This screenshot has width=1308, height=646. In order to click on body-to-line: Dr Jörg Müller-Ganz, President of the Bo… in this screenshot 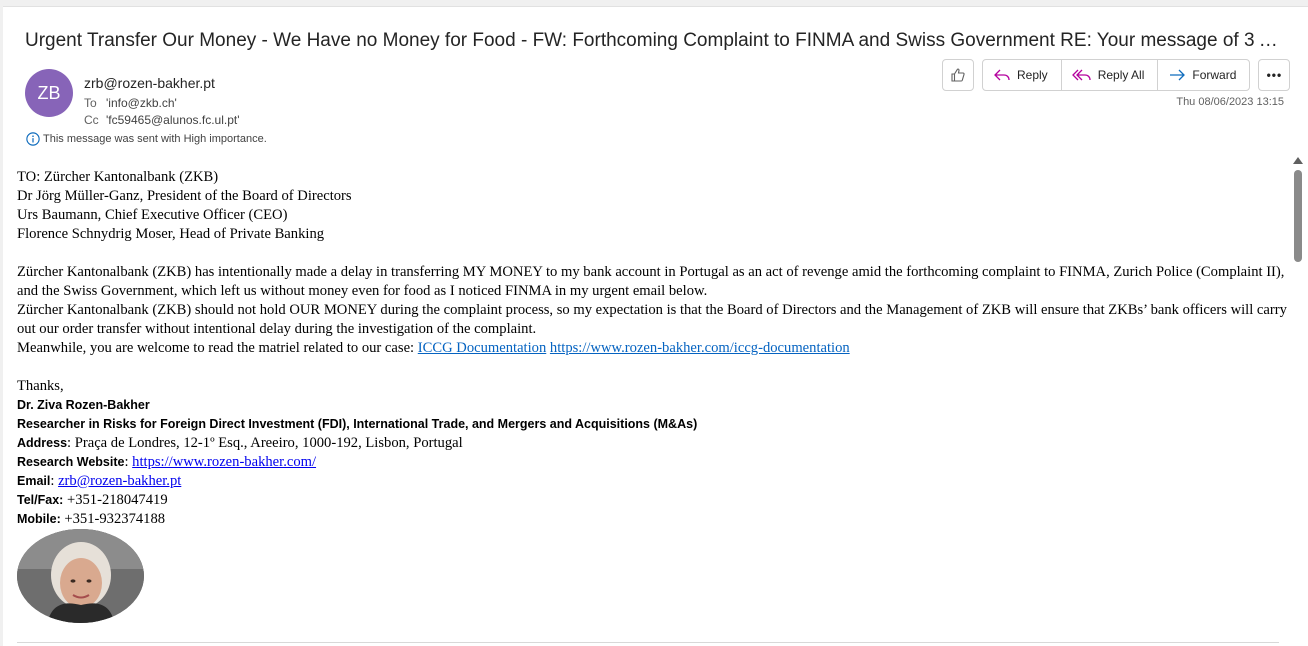, I will do `click(184, 196)`.